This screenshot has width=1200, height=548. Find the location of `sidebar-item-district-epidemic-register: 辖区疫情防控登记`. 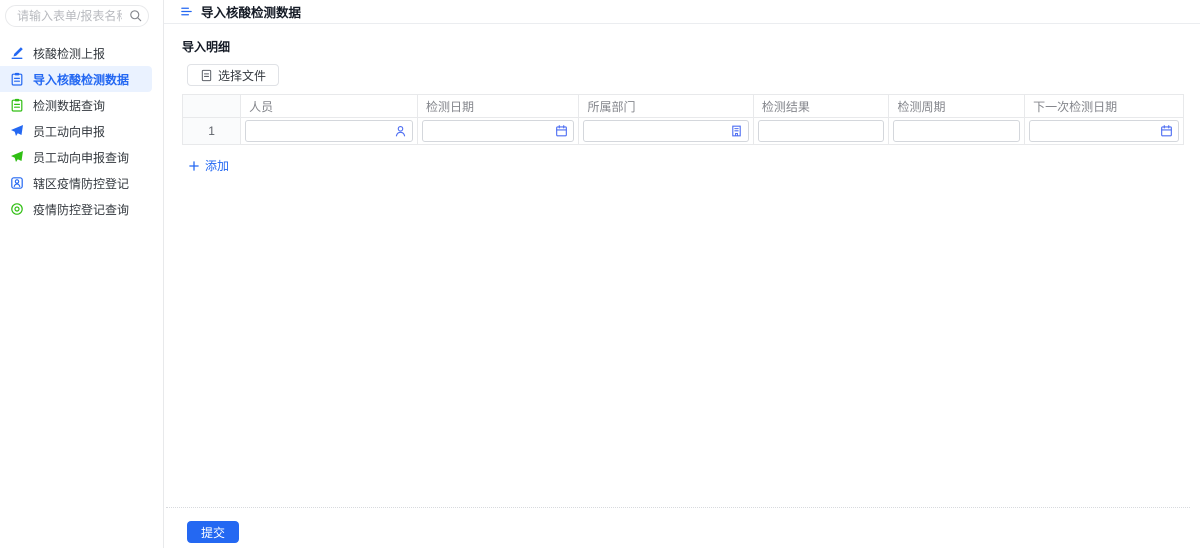

sidebar-item-district-epidemic-register: 辖区疫情防控登记 is located at coordinates (81, 183).